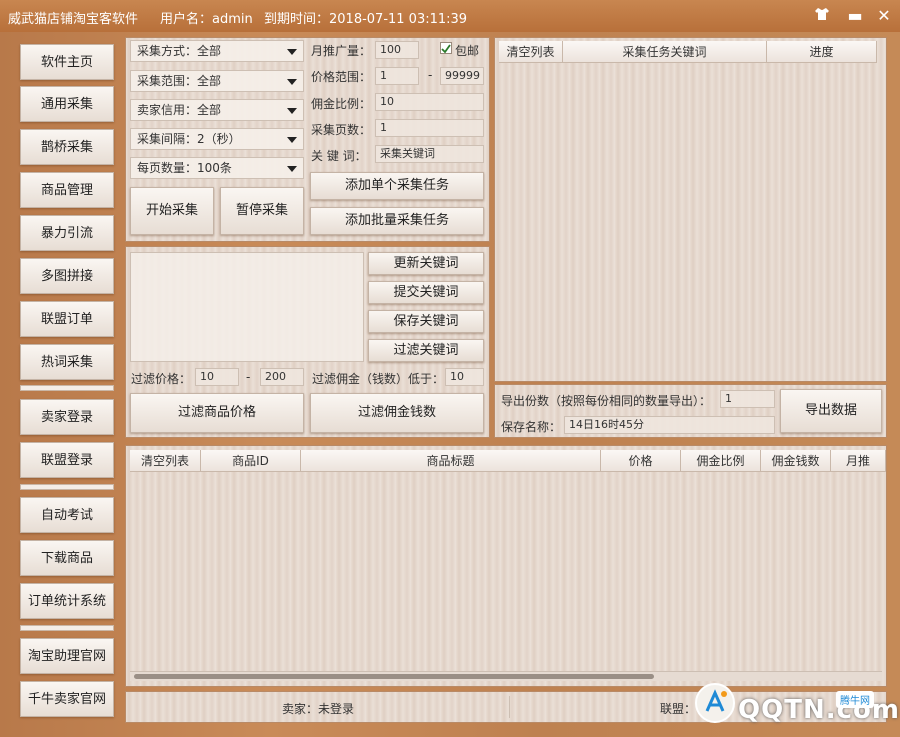 The width and height of the screenshot is (900, 737). I want to click on collect-mode-select: 采集方式：全部, so click(217, 51).